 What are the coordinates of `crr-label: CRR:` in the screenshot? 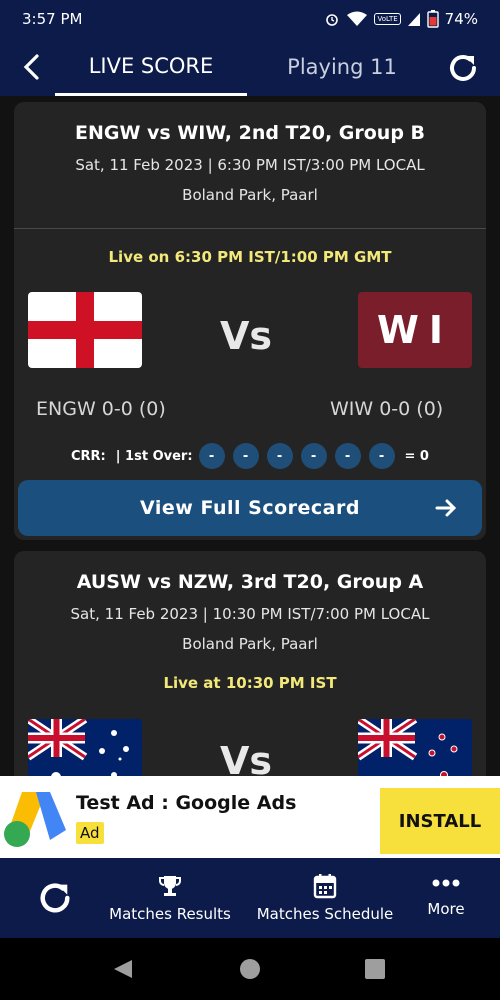 It's located at (88, 456).